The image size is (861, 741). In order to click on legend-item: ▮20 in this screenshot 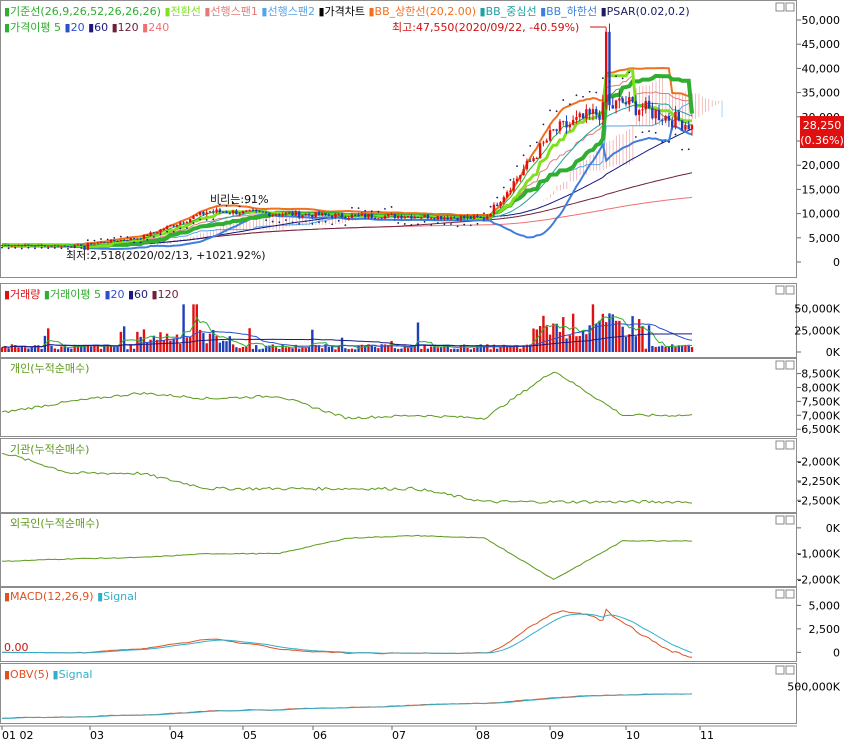, I will do `click(73, 27)`.